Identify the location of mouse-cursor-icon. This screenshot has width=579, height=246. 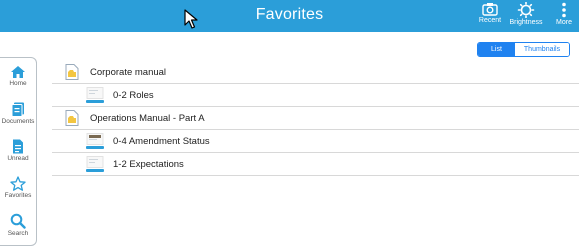
(191, 19).